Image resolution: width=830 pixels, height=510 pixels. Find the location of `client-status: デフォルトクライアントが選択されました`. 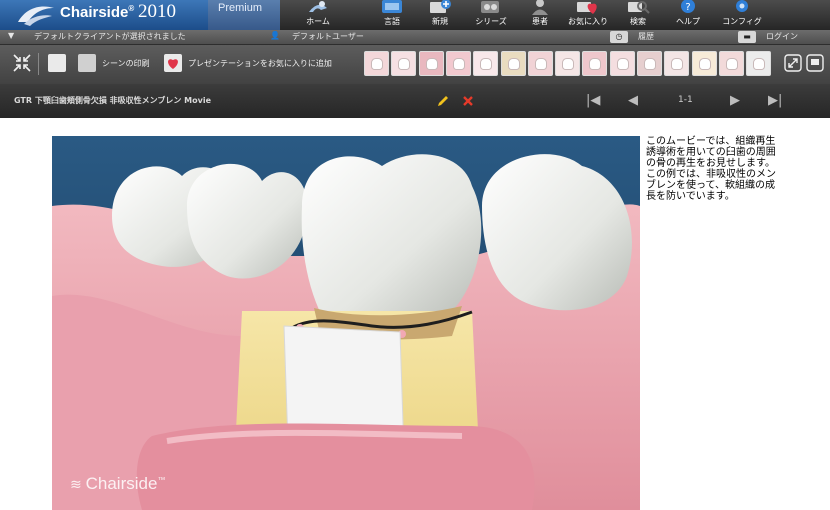

client-status: デフォルトクライアントが選択されました is located at coordinates (110, 36).